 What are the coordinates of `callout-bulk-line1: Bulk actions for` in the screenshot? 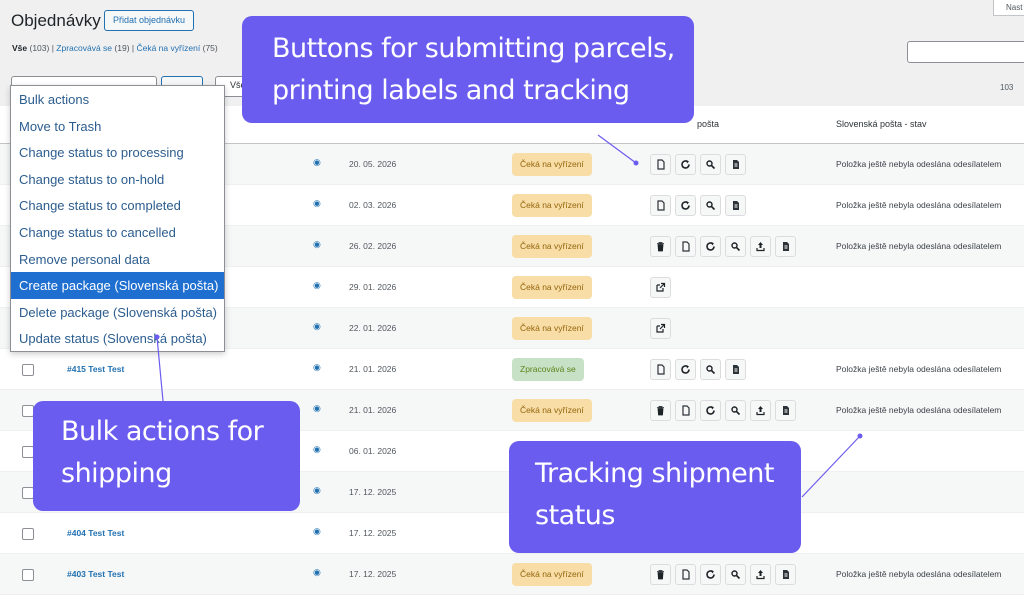 It's located at (162, 431).